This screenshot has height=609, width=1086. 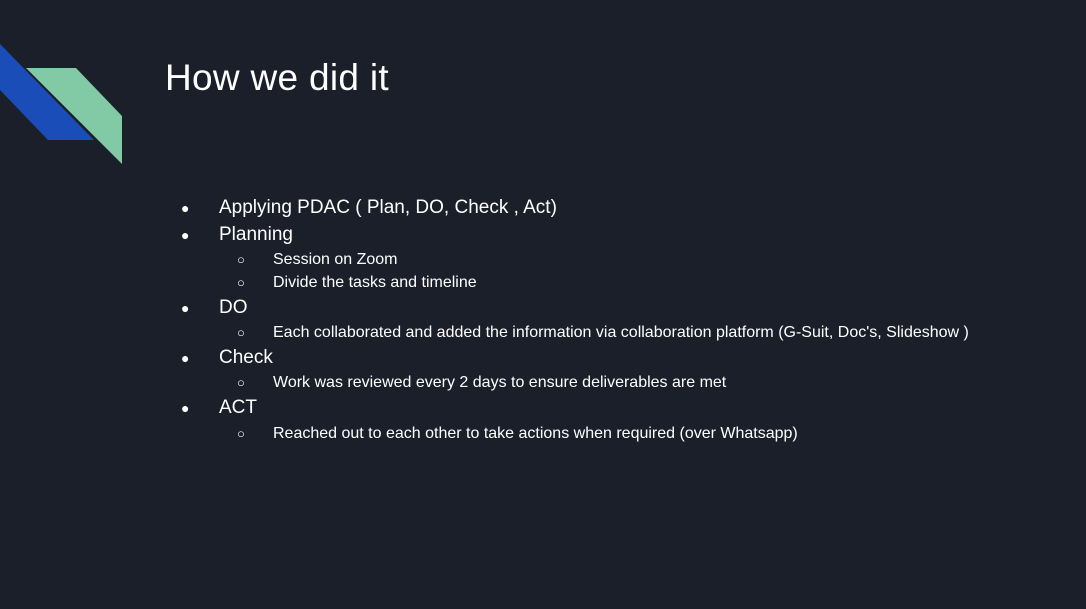 What do you see at coordinates (214, 308) in the screenshot?
I see `list-item: ● DO` at bounding box center [214, 308].